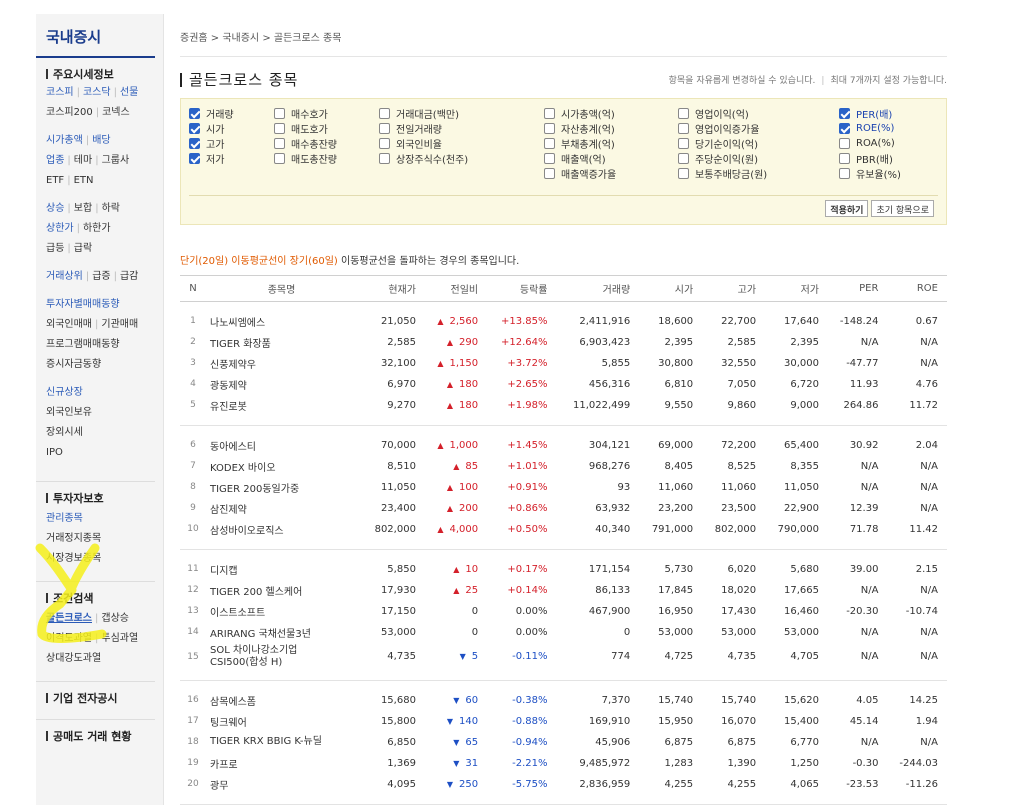 The height and width of the screenshot is (805, 1024). Describe the element at coordinates (284, 342) in the screenshot. I see `stock-name-link: TIGER 화장품` at that location.